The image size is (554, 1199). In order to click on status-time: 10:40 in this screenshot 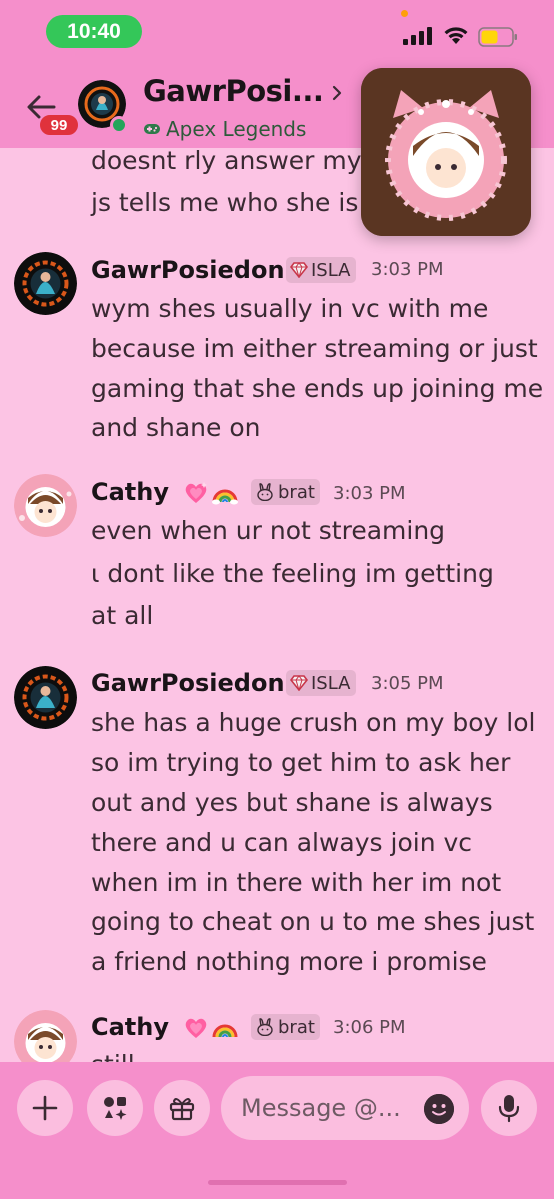, I will do `click(94, 31)`.